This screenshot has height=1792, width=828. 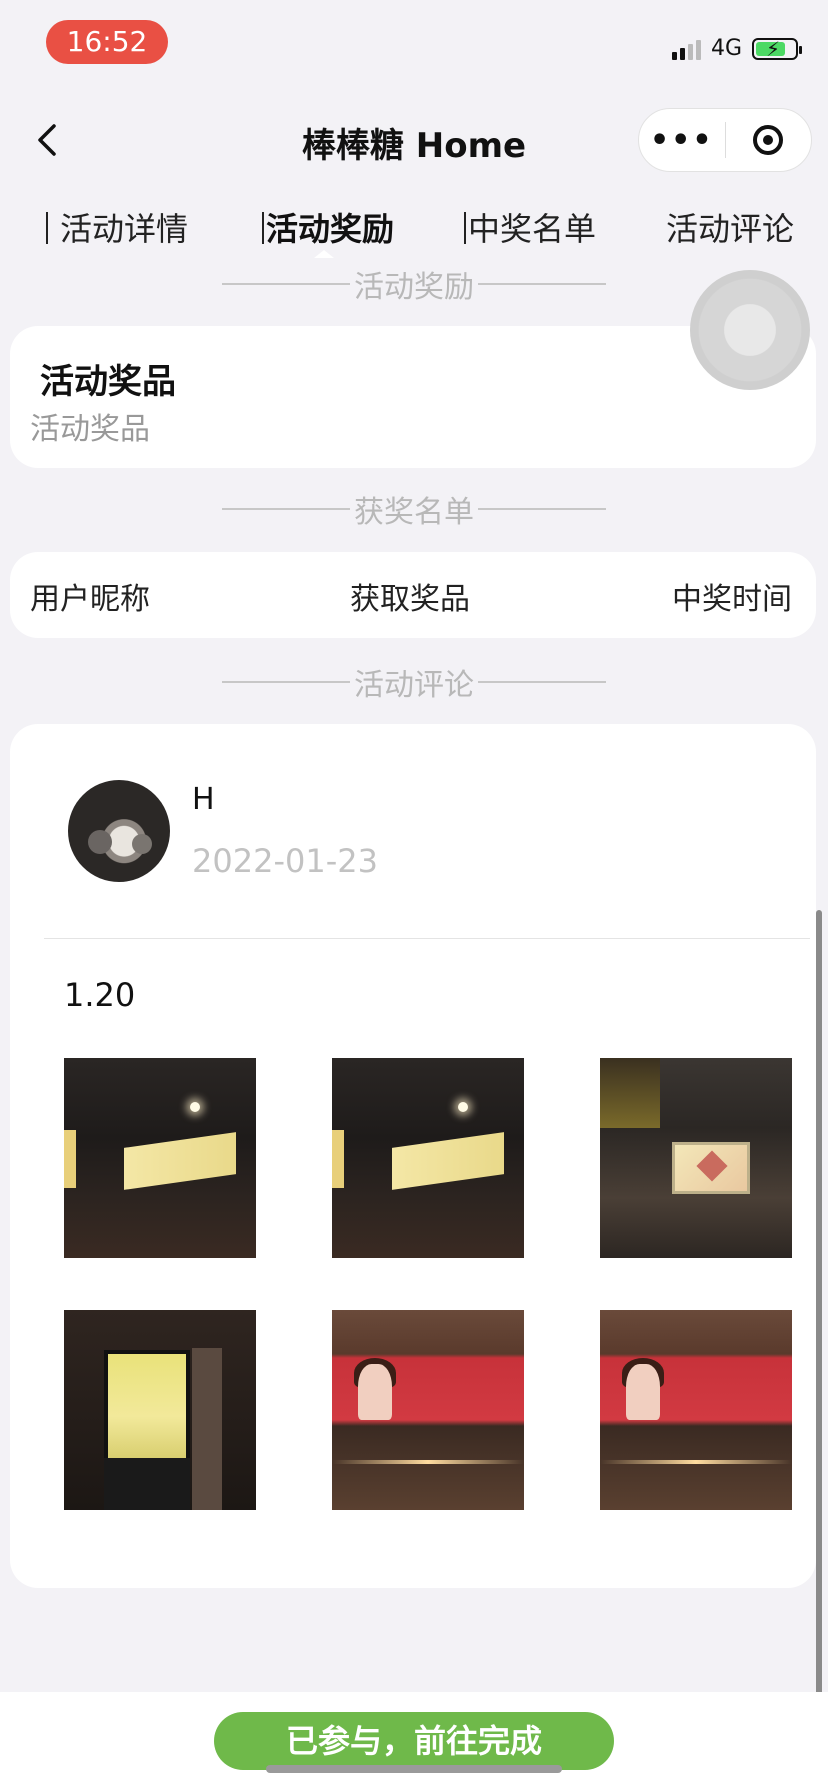 I want to click on comment-divider, so click(x=427, y=938).